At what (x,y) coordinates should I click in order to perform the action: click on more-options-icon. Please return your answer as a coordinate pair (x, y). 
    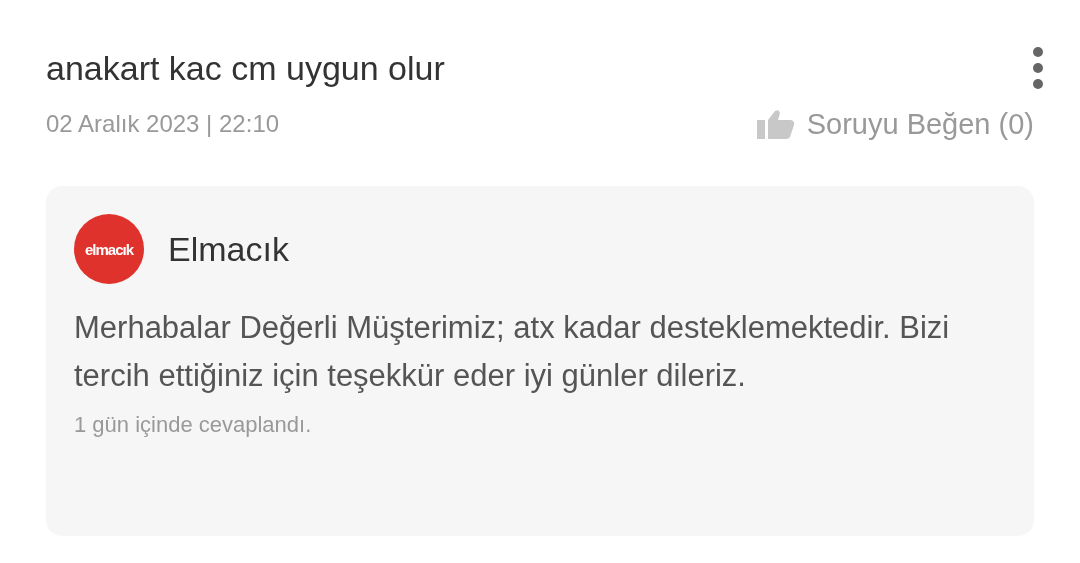
    Looking at the image, I should click on (1038, 68).